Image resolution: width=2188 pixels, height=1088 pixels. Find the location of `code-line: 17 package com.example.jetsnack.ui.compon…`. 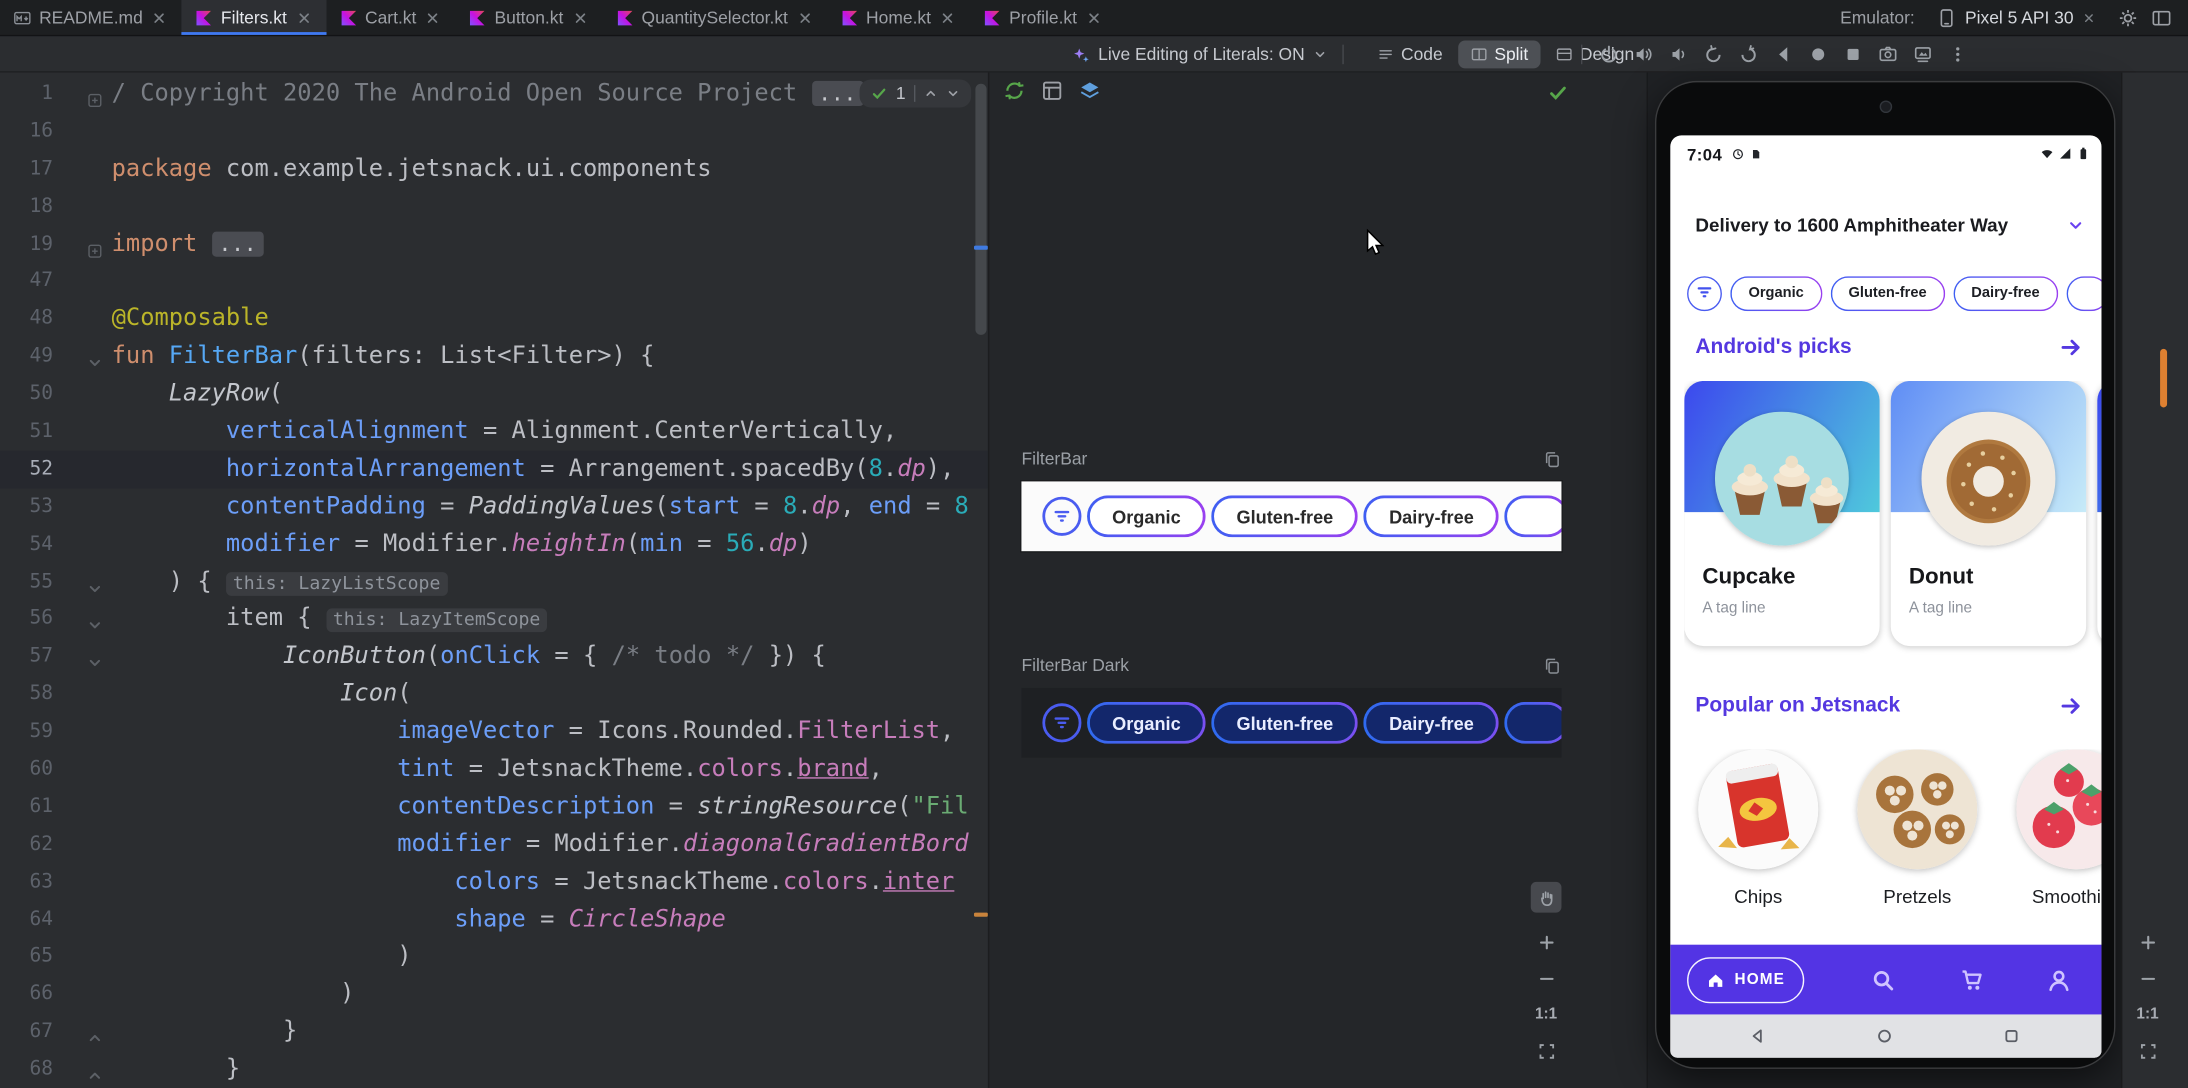

code-line: 17 package com.example.jetsnack.ui.compon… is located at coordinates (494, 169).